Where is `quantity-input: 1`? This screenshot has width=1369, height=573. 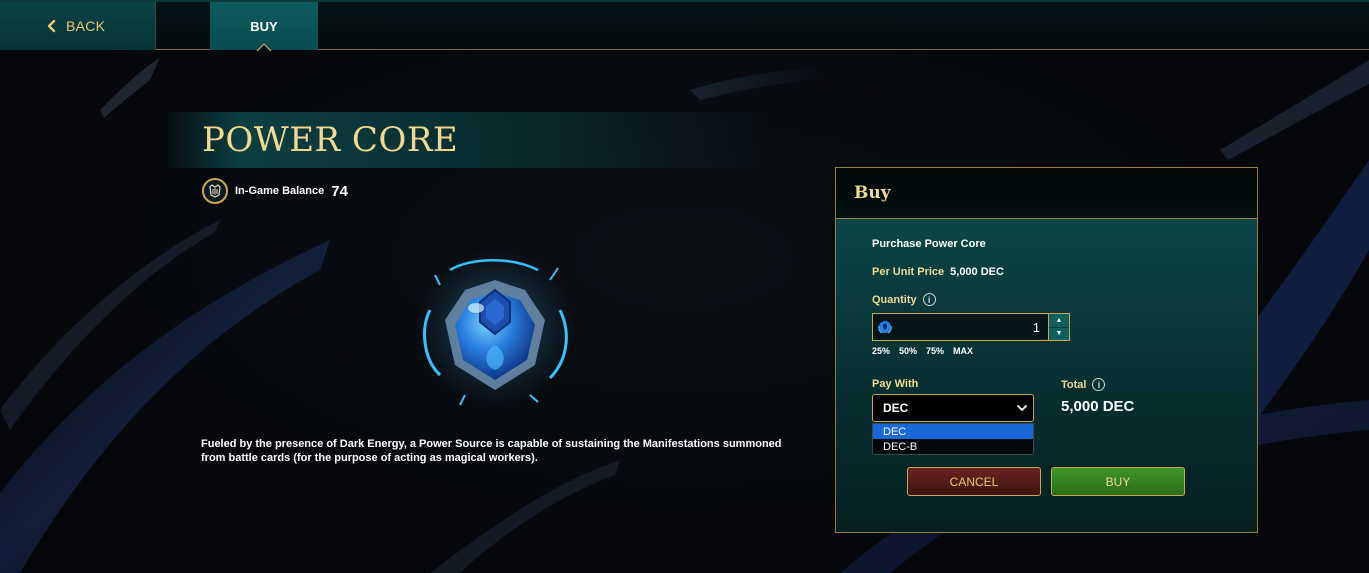 quantity-input: 1 is located at coordinates (970, 327).